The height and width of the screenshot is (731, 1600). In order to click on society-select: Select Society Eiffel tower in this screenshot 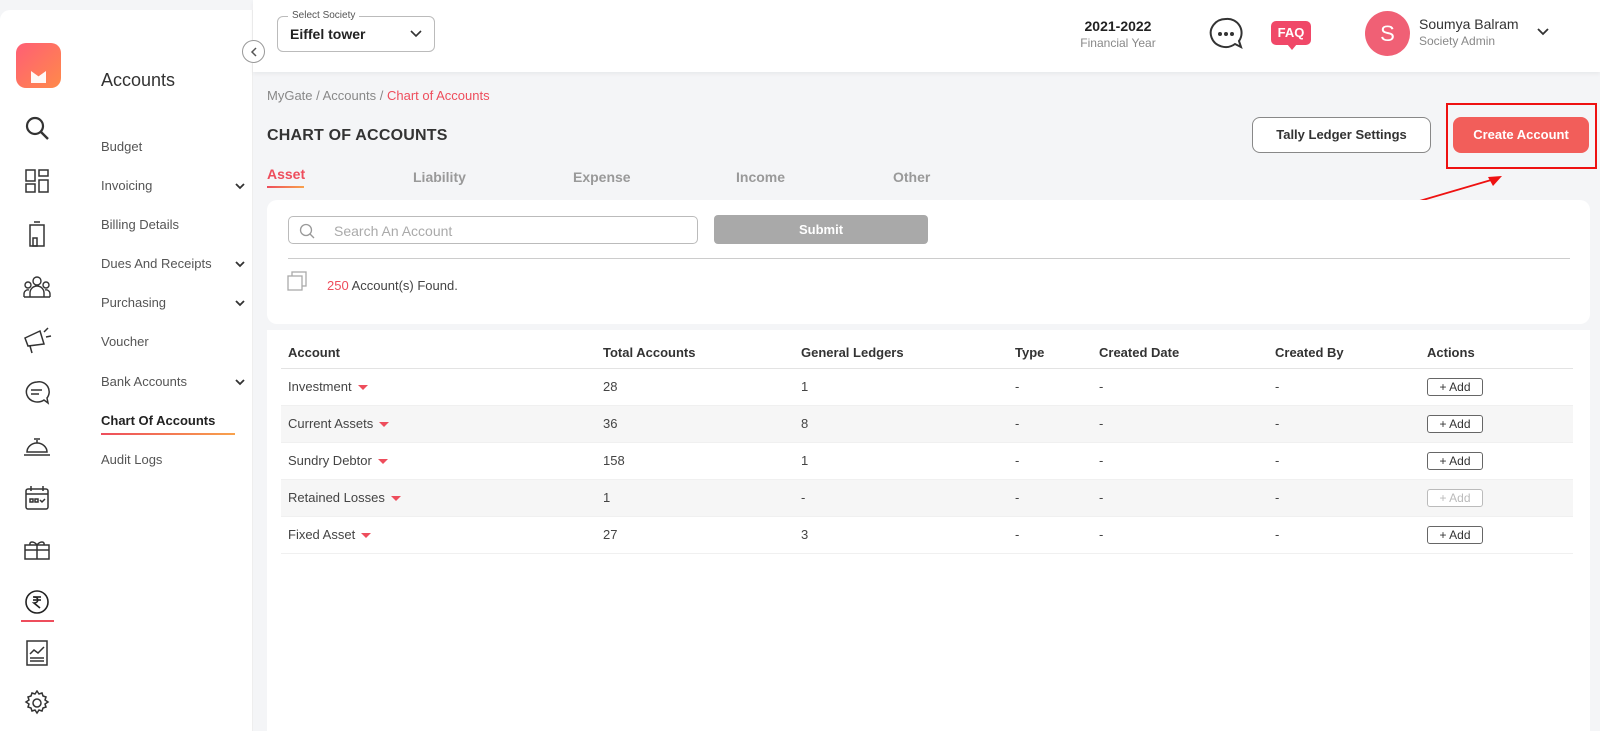, I will do `click(356, 31)`.